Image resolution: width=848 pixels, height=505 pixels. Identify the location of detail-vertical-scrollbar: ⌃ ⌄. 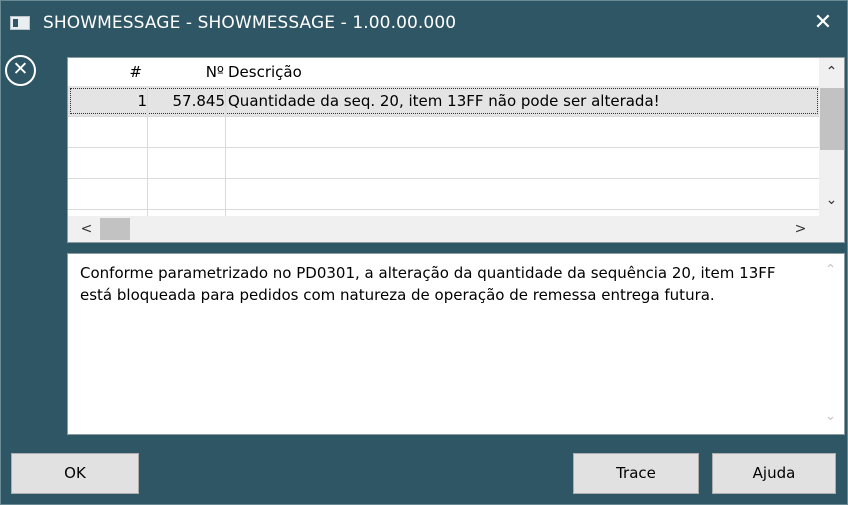
(831, 344).